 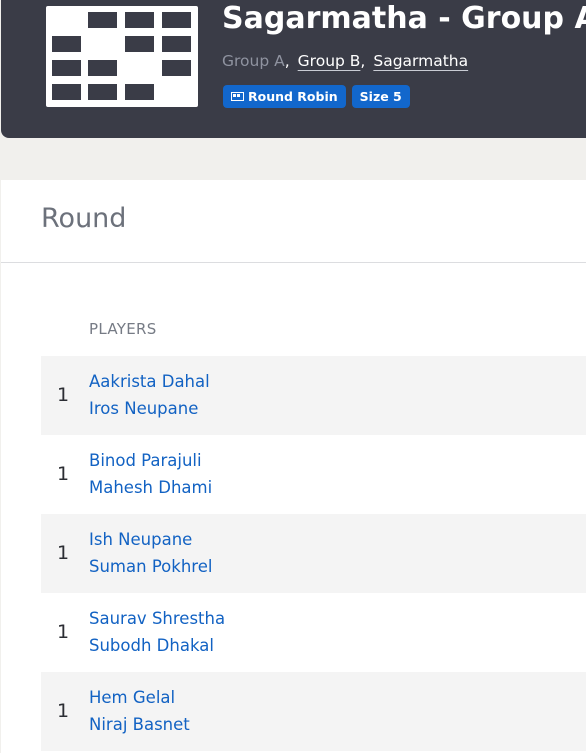 I want to click on player-link: Iros Neupane, so click(x=143, y=409).